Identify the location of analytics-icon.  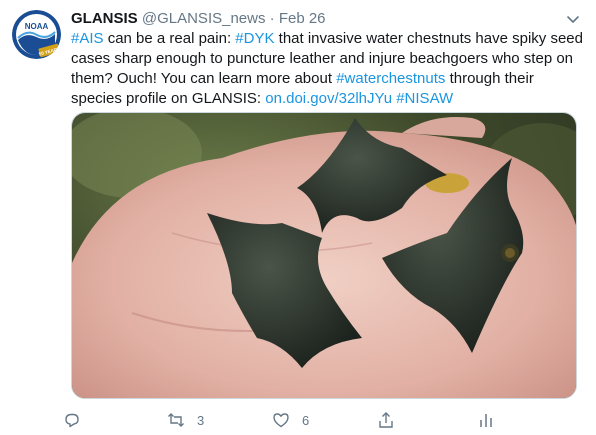
(486, 420).